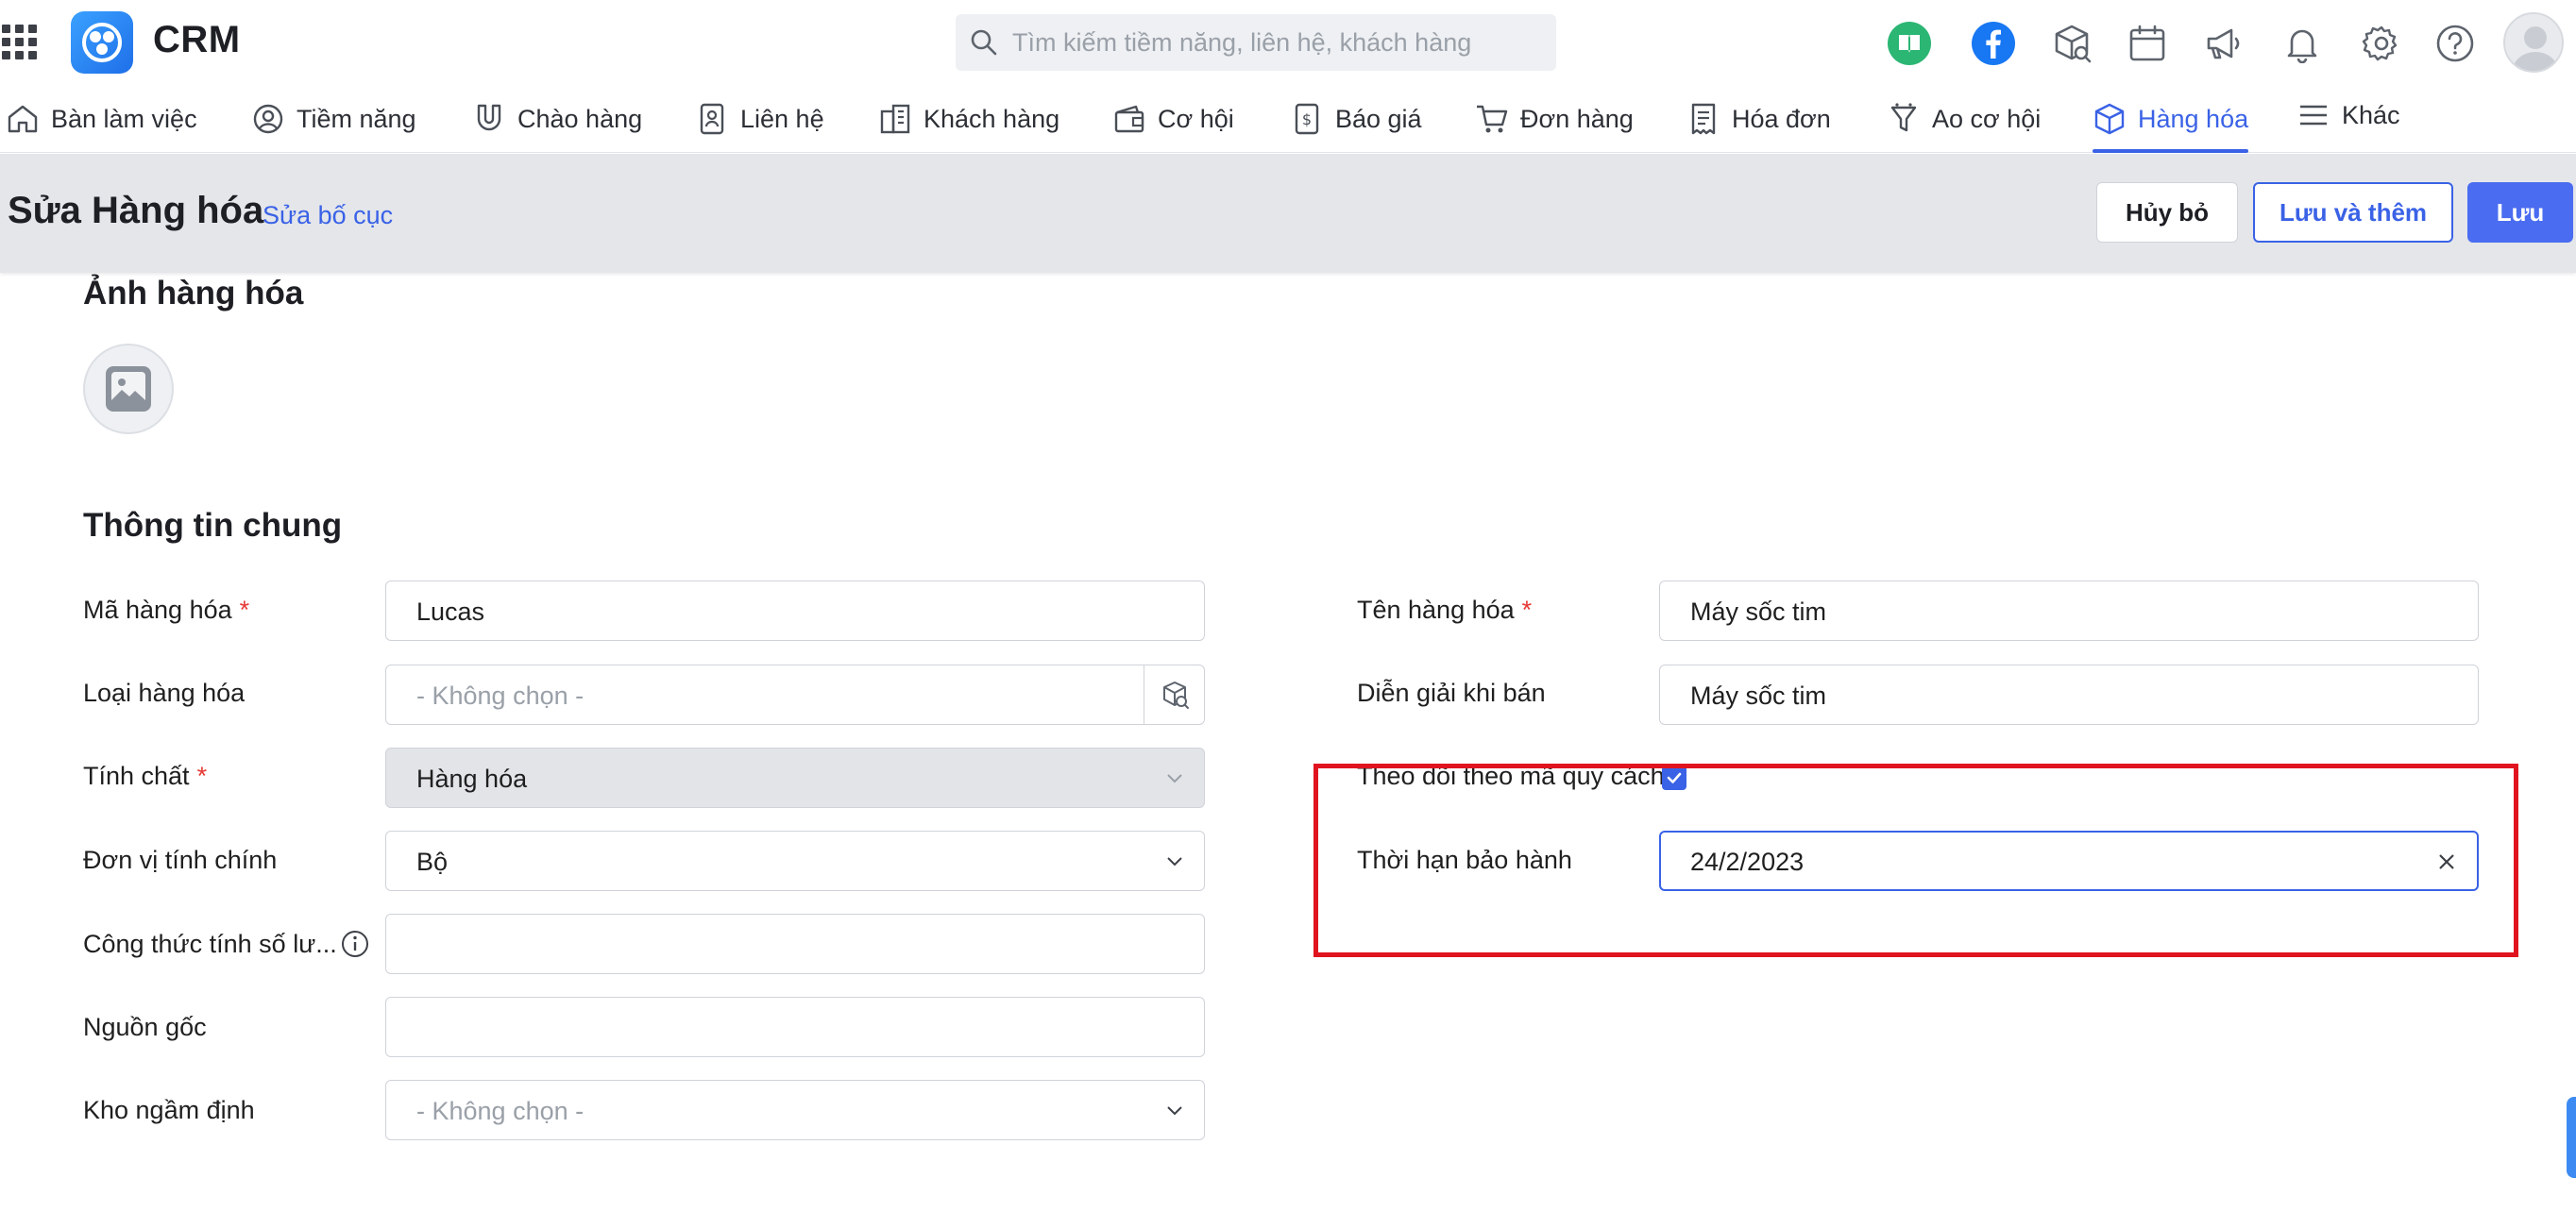 The height and width of the screenshot is (1212, 2576). Describe the element at coordinates (102, 42) in the screenshot. I see `crm-logo` at that location.